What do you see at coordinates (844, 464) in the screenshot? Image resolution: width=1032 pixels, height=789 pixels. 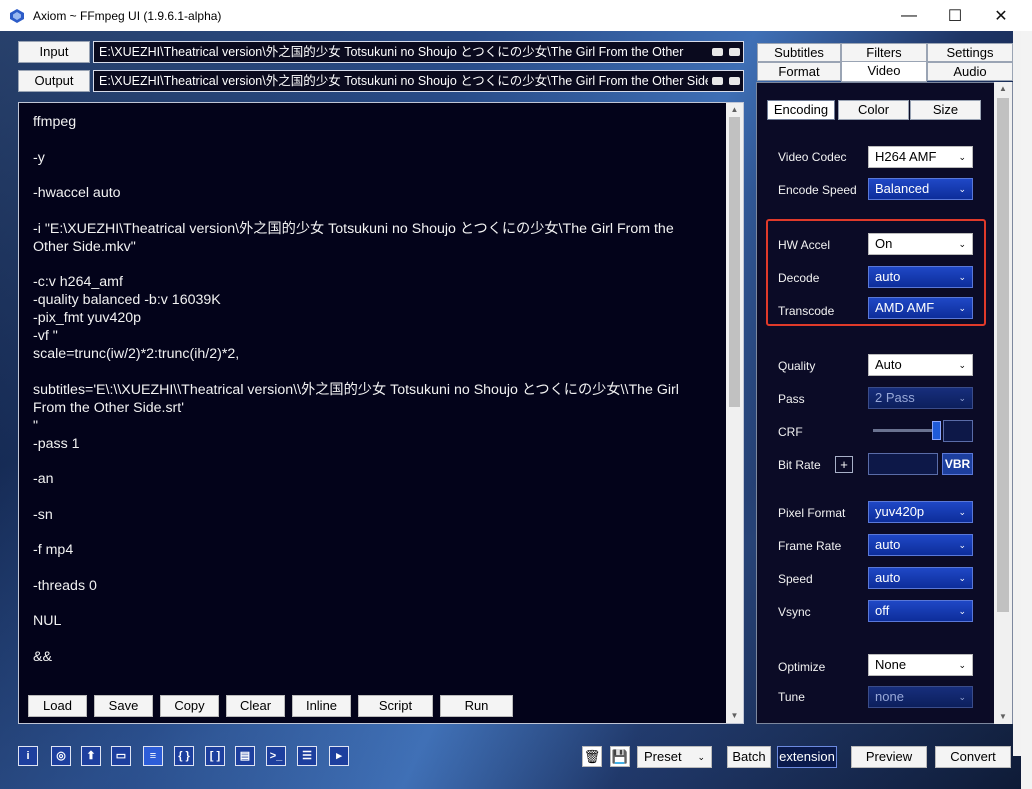 I see `bitrate-plus-button: +` at bounding box center [844, 464].